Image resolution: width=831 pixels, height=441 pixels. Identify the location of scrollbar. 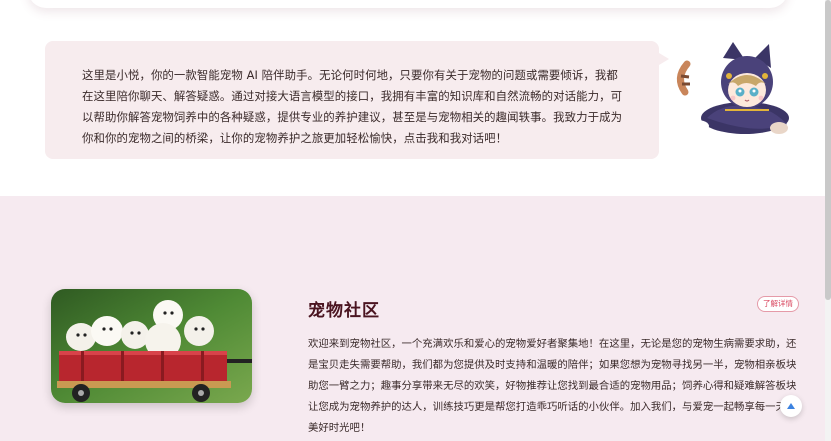
(828, 220).